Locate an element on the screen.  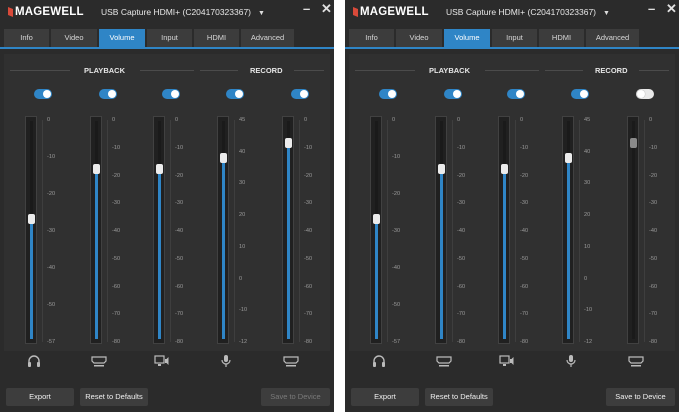
scale-label: 40 is located at coordinates (587, 151).